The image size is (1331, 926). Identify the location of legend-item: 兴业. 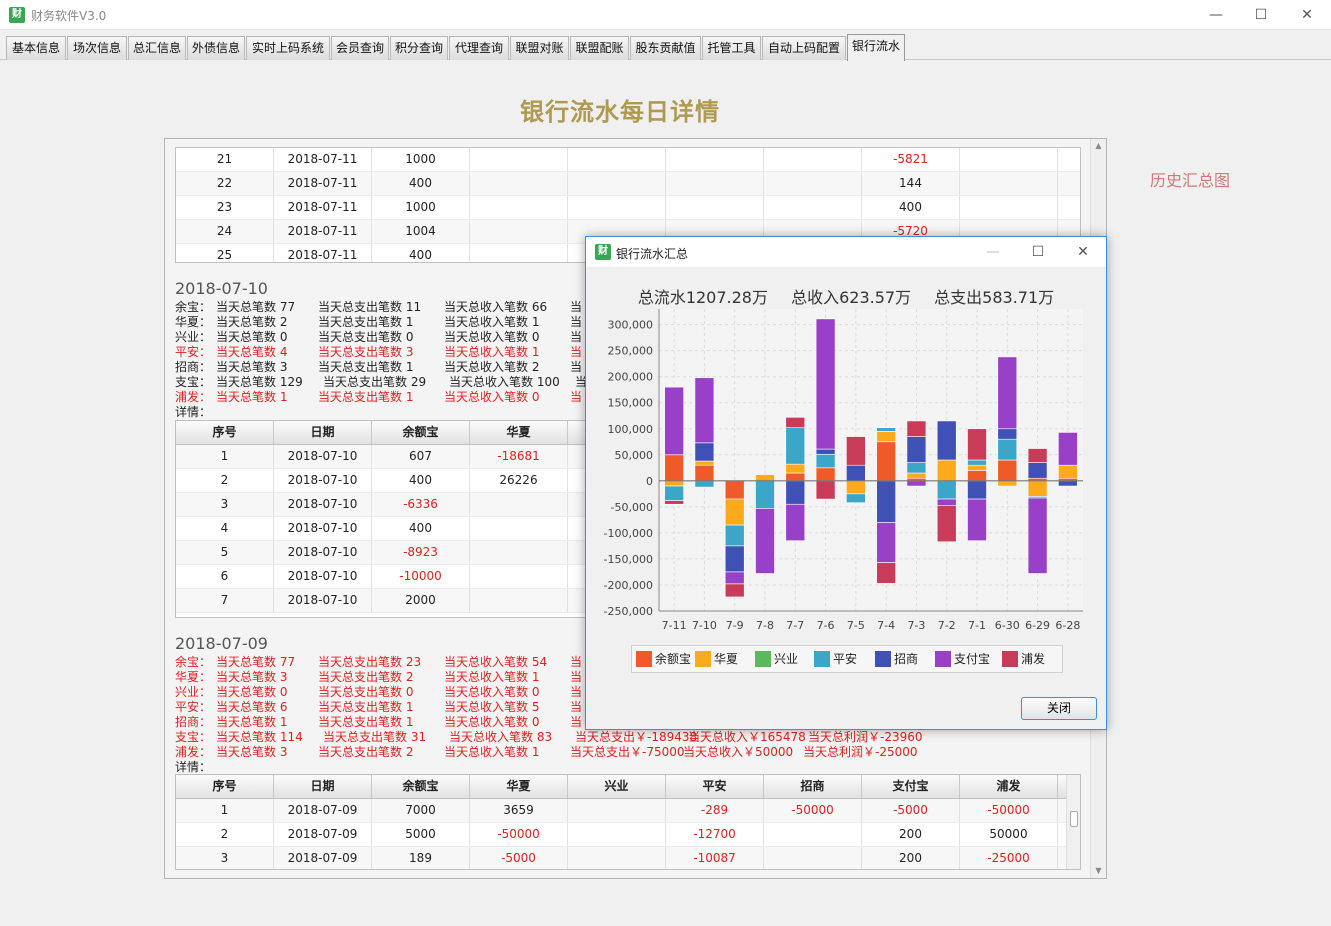
(776, 659).